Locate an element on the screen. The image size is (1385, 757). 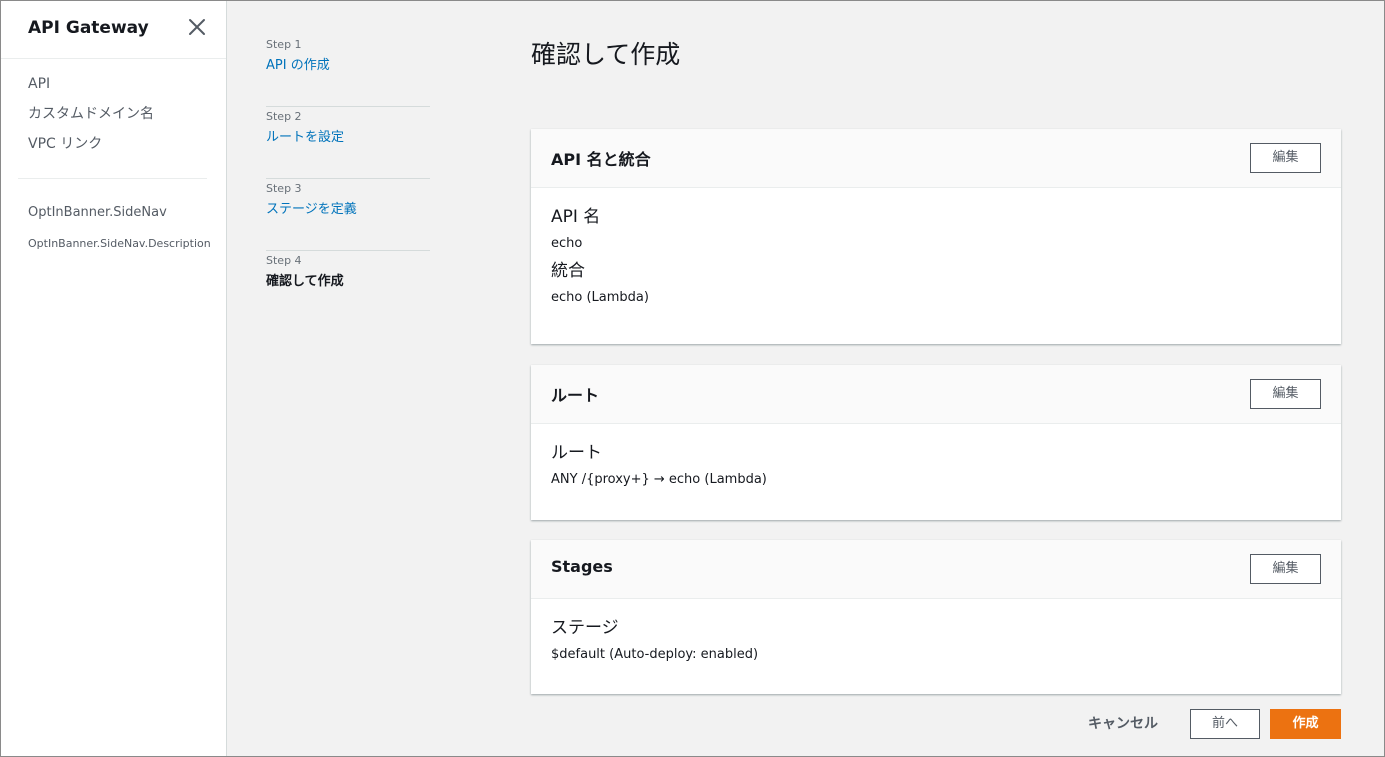
step-number: Step 1 is located at coordinates (284, 44).